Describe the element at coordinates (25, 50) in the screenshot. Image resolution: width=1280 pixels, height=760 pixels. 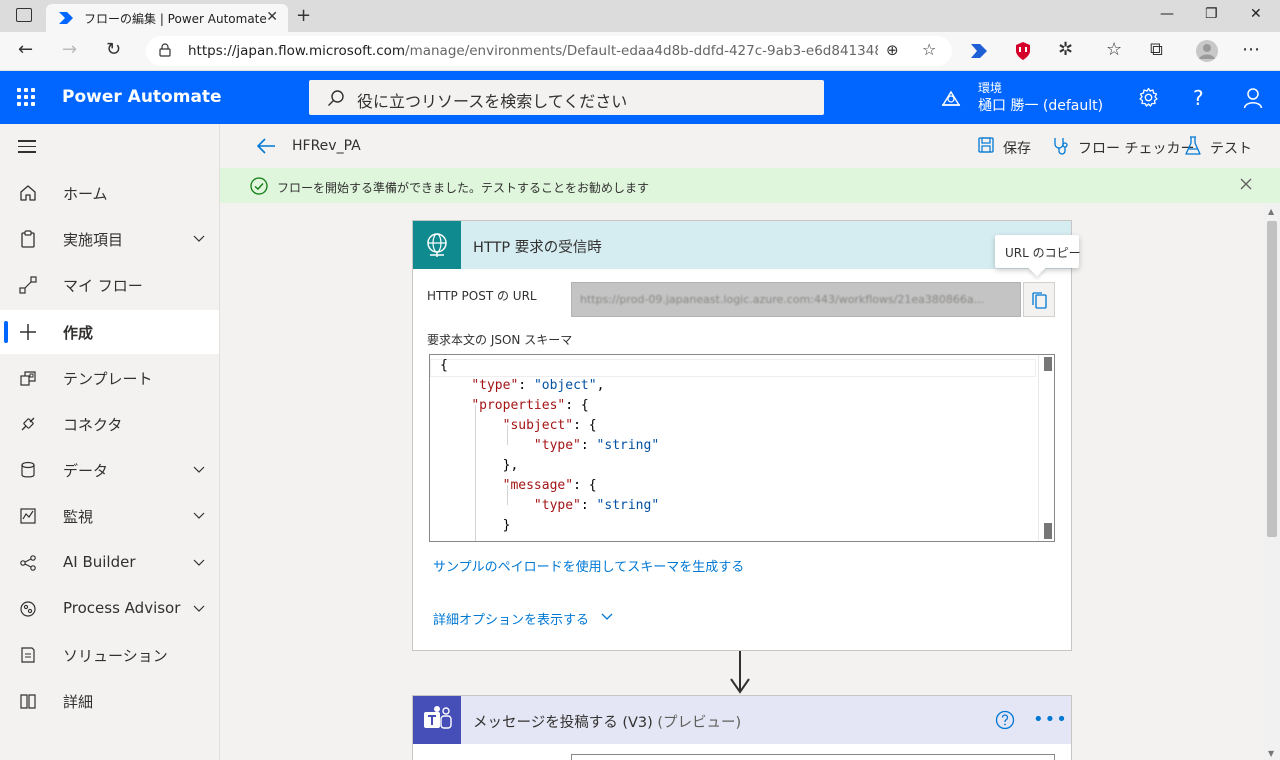
I see `back-icon: ←` at that location.